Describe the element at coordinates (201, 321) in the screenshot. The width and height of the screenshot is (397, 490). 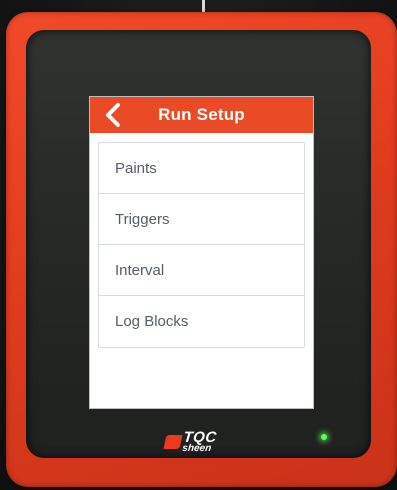
I see `menu-item-log-blocks: Log Blocks` at that location.